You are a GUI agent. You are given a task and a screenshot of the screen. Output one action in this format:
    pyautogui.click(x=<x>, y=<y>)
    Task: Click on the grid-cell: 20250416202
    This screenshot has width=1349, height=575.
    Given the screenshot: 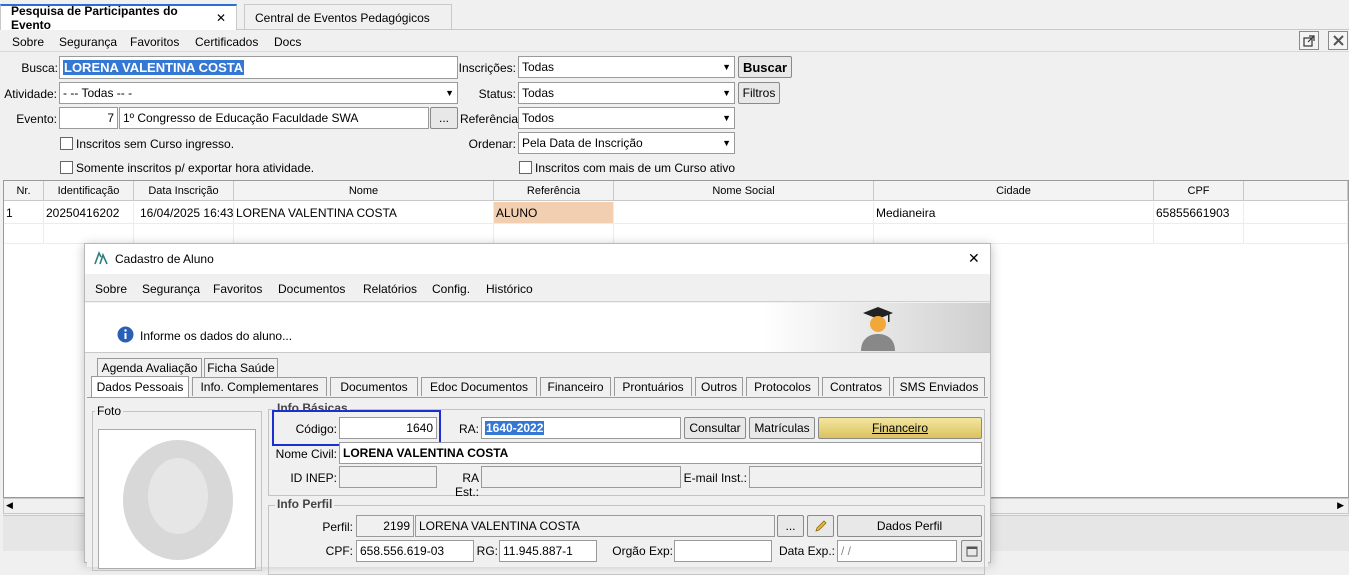 What is the action you would take?
    pyautogui.click(x=89, y=213)
    